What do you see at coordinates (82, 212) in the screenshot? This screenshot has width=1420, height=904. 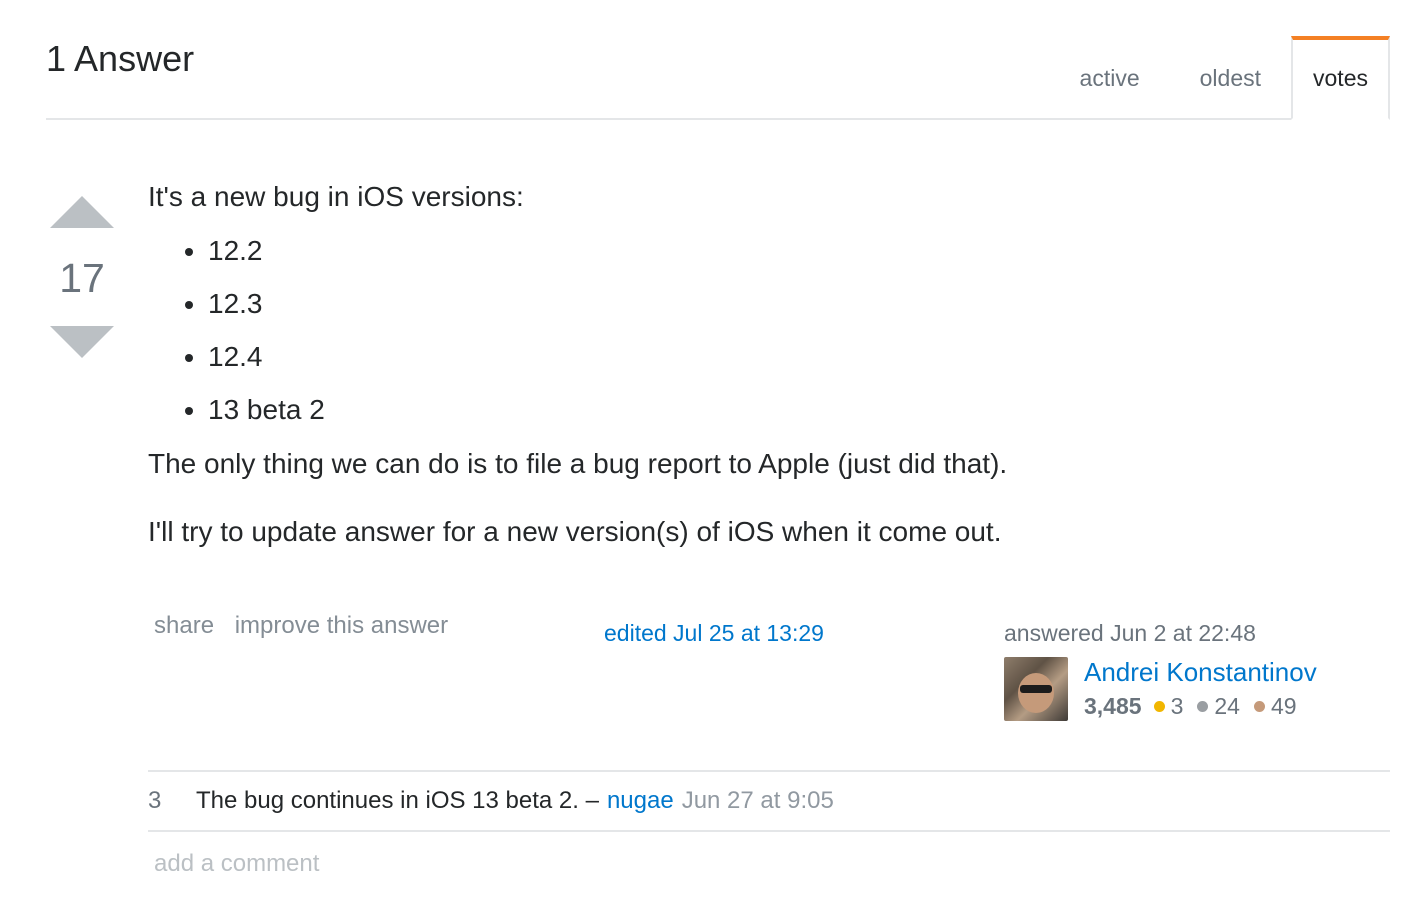 I see `upvote-arrow-icon` at bounding box center [82, 212].